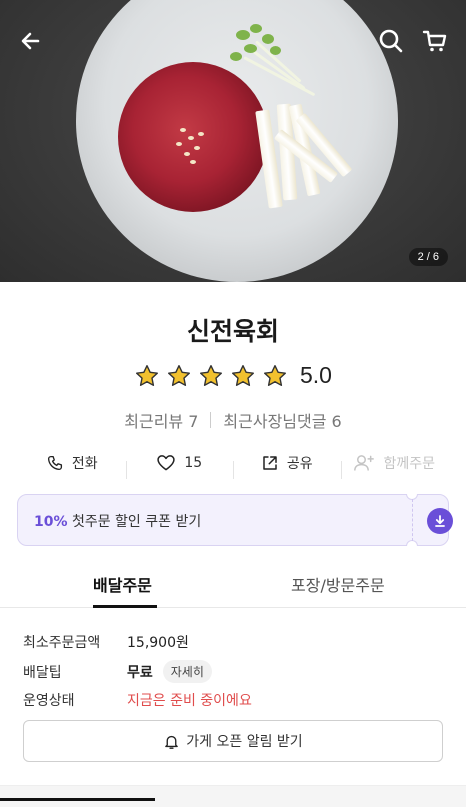  Describe the element at coordinates (316, 375) in the screenshot. I see `rating-score: 5.0` at that location.